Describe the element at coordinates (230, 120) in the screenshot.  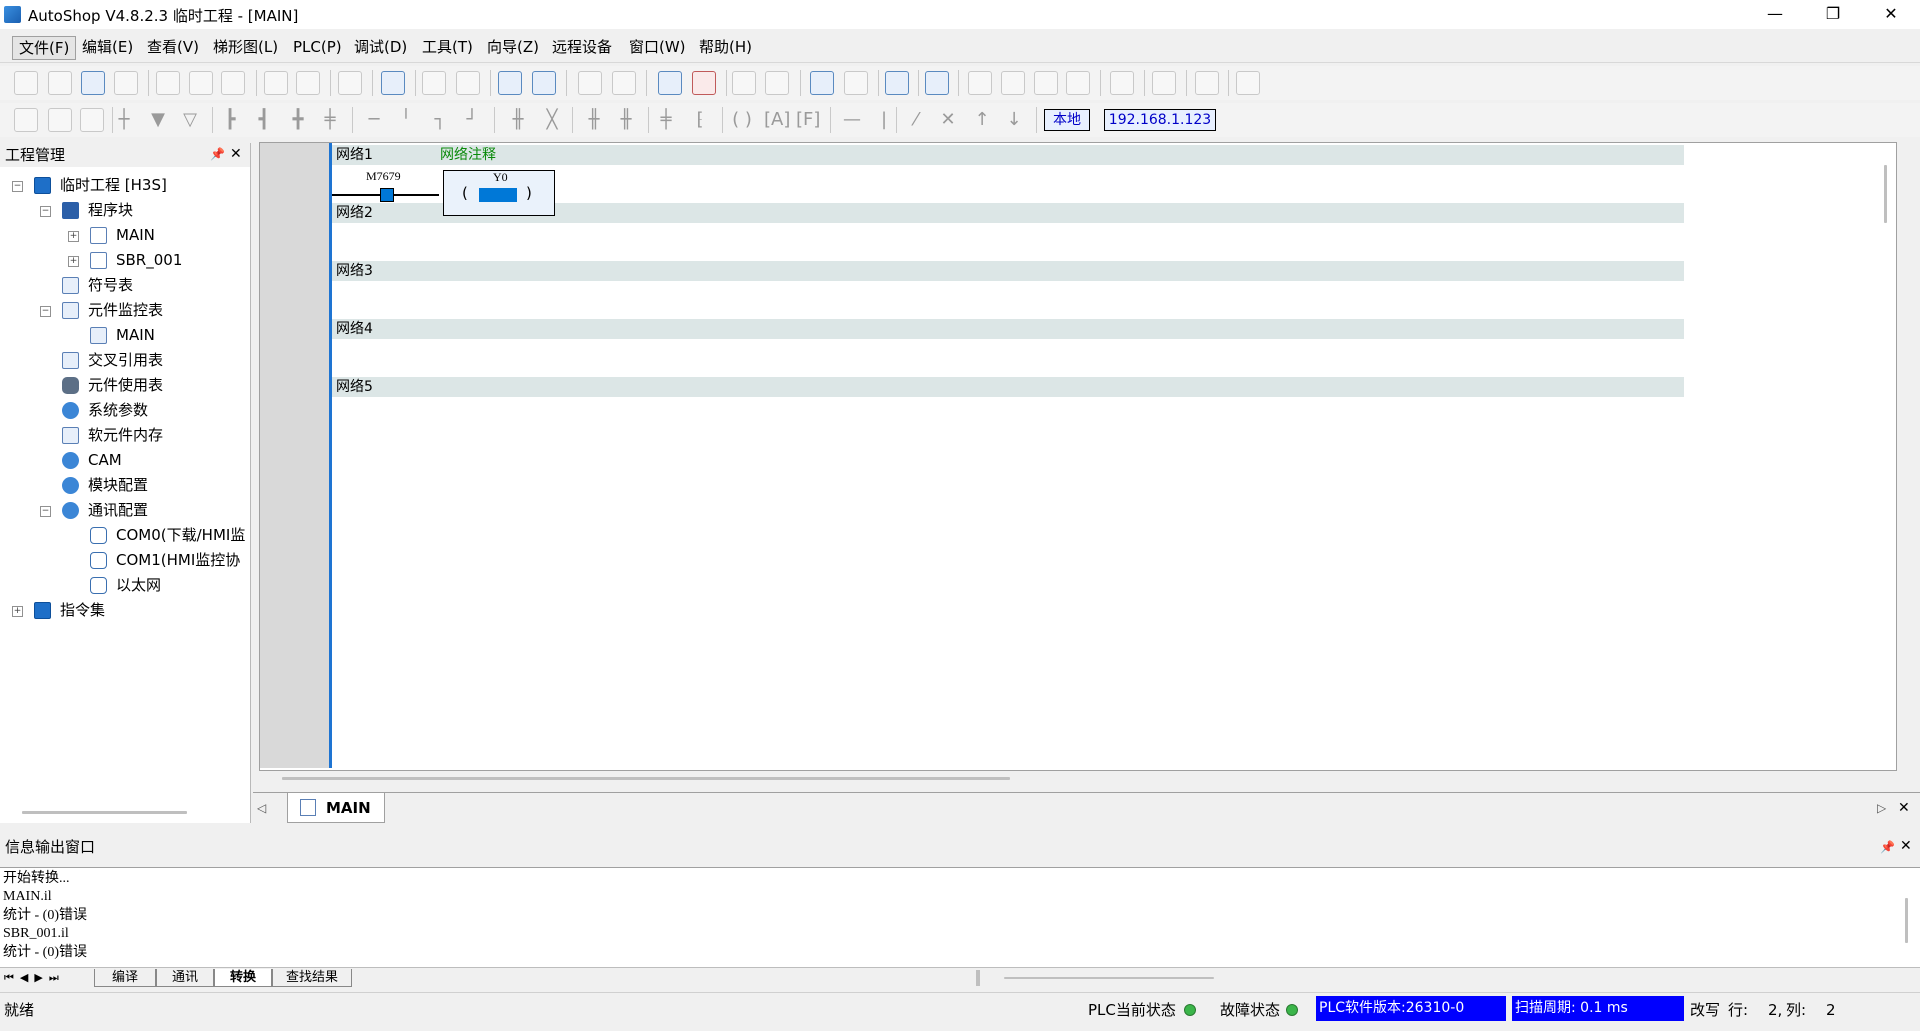
I see `parallel-contact-icon: ┣` at that location.